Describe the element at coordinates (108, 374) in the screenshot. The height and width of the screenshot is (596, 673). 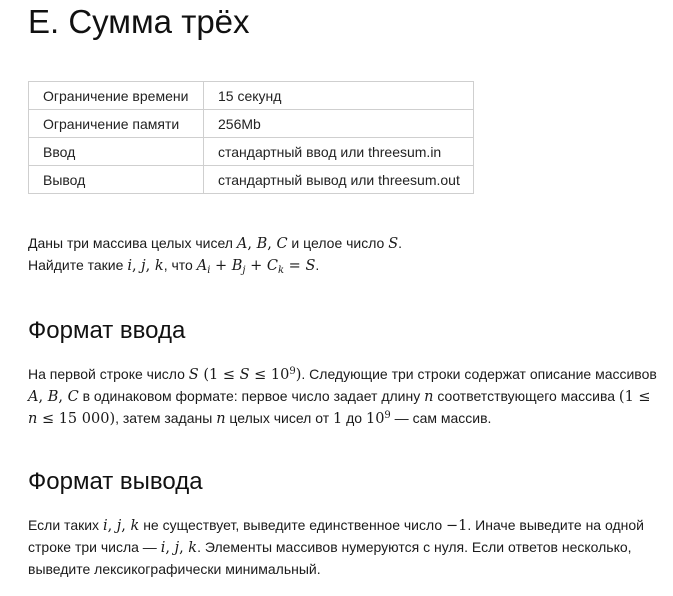
I see `input-text: На первой строке число` at that location.